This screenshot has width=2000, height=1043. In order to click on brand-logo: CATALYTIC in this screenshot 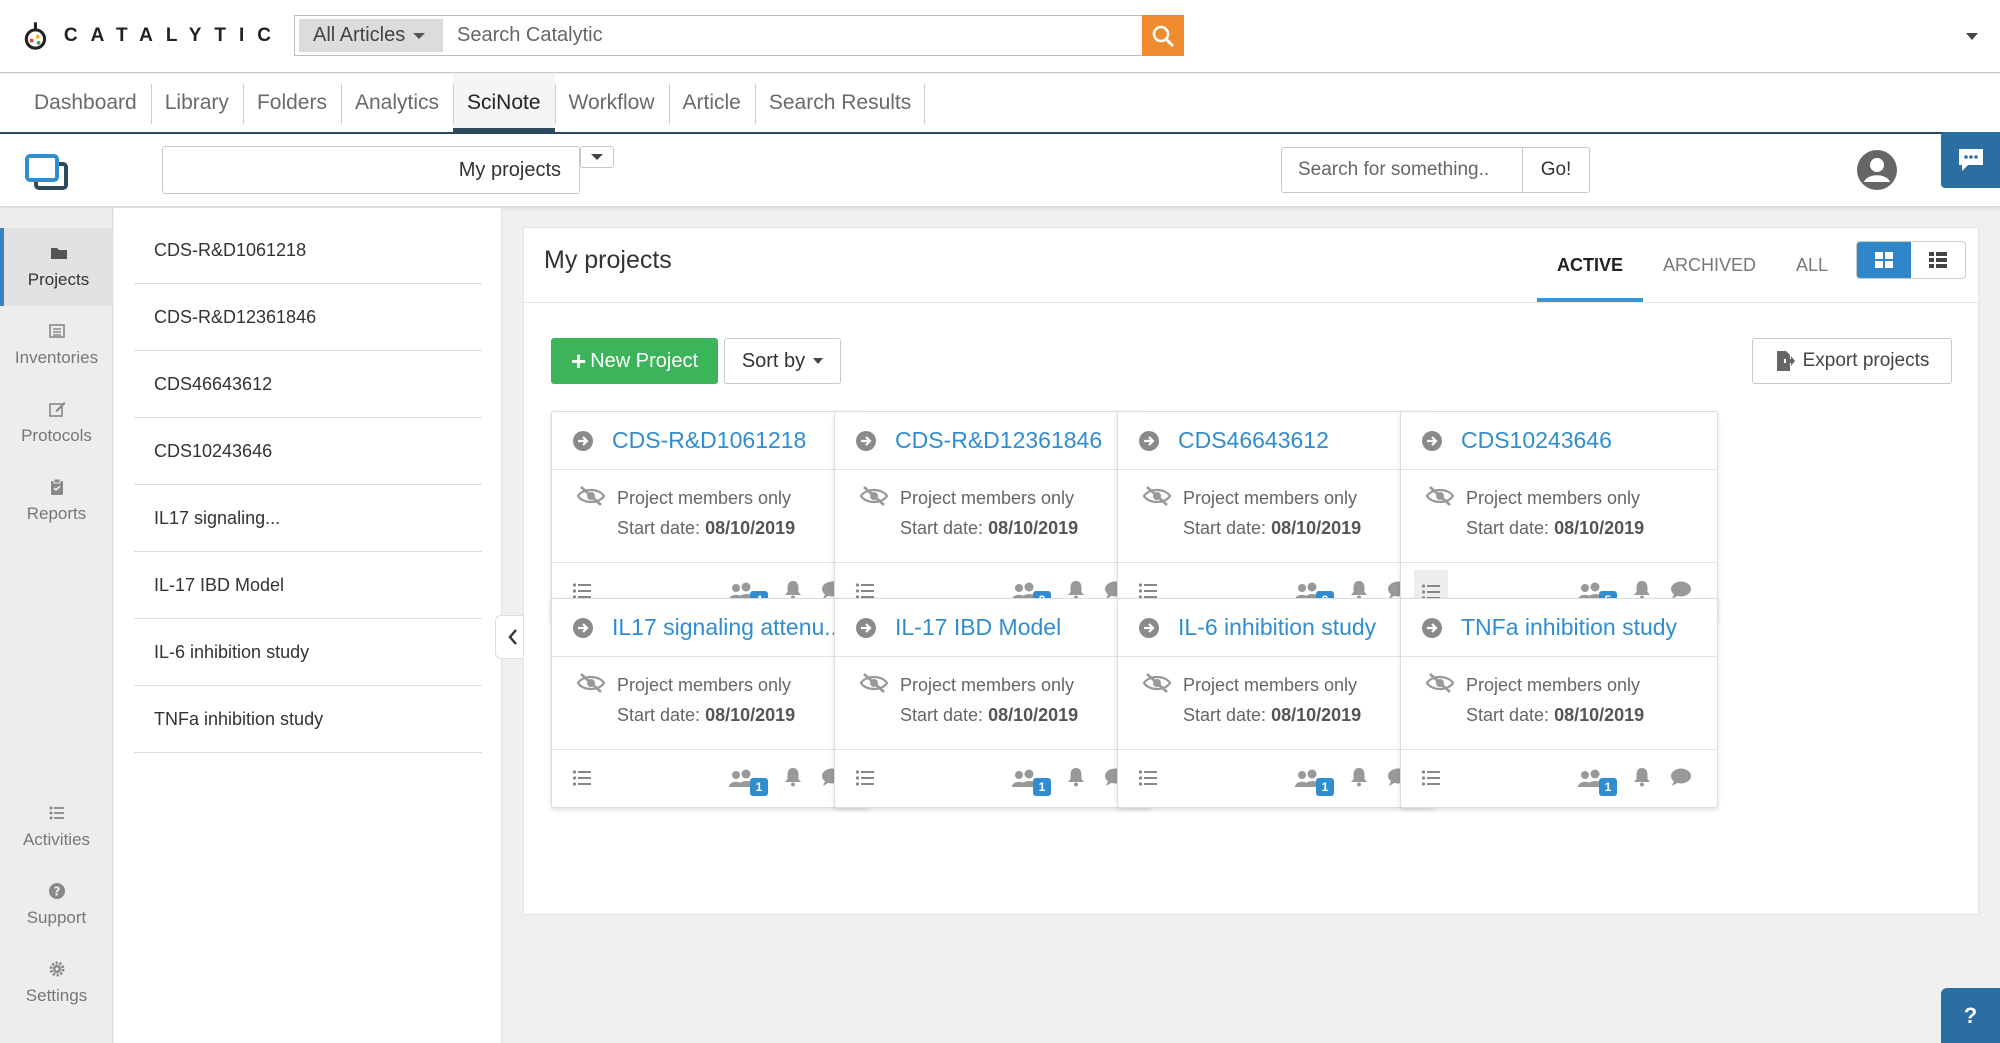, I will do `click(154, 36)`.